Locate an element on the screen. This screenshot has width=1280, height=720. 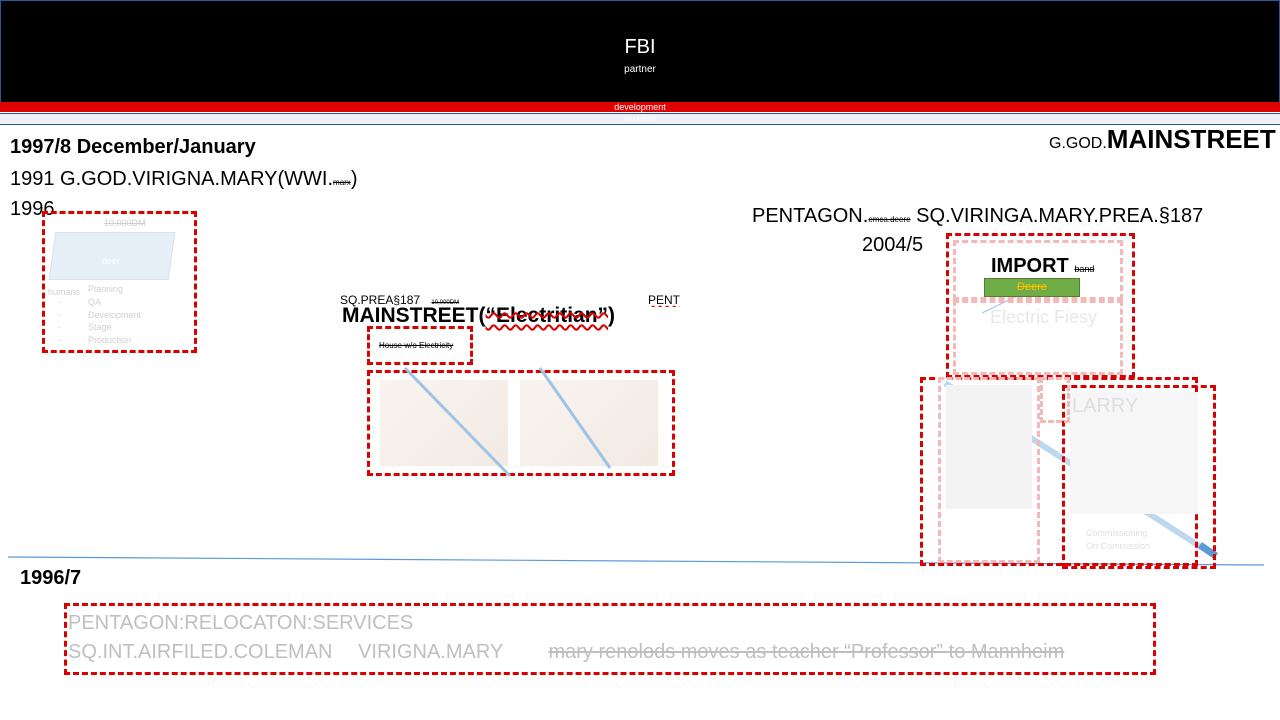
deere-button: Deere is located at coordinates (1032, 287).